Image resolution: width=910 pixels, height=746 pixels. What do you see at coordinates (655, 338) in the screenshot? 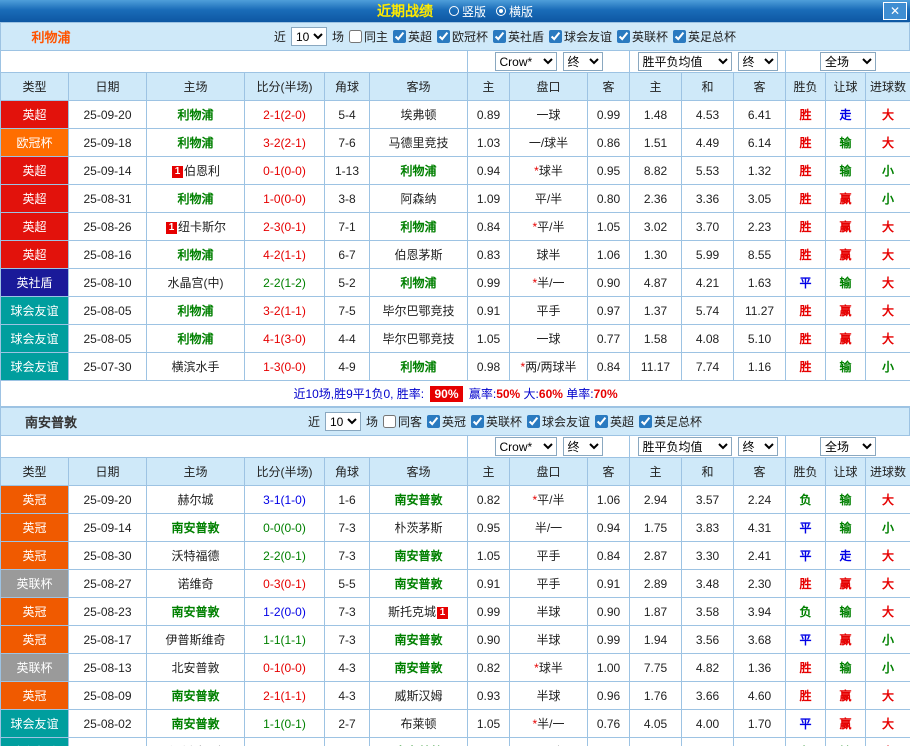
I see `euro-home-odds: 1.58` at bounding box center [655, 338].